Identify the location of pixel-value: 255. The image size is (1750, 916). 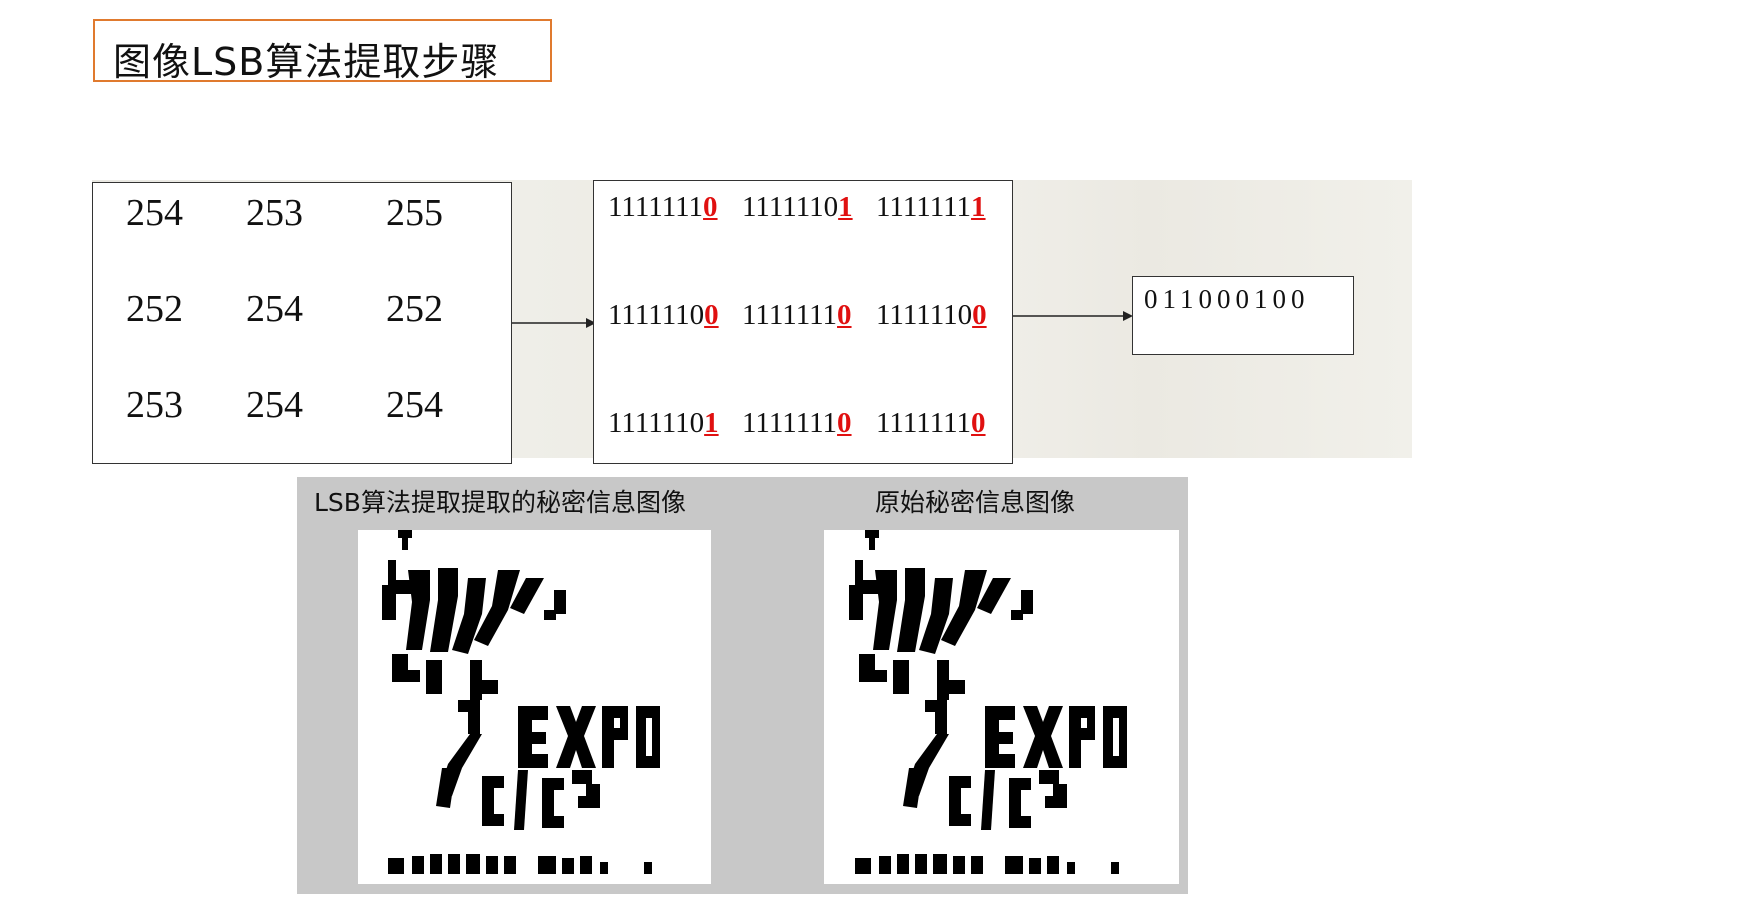
(414, 213).